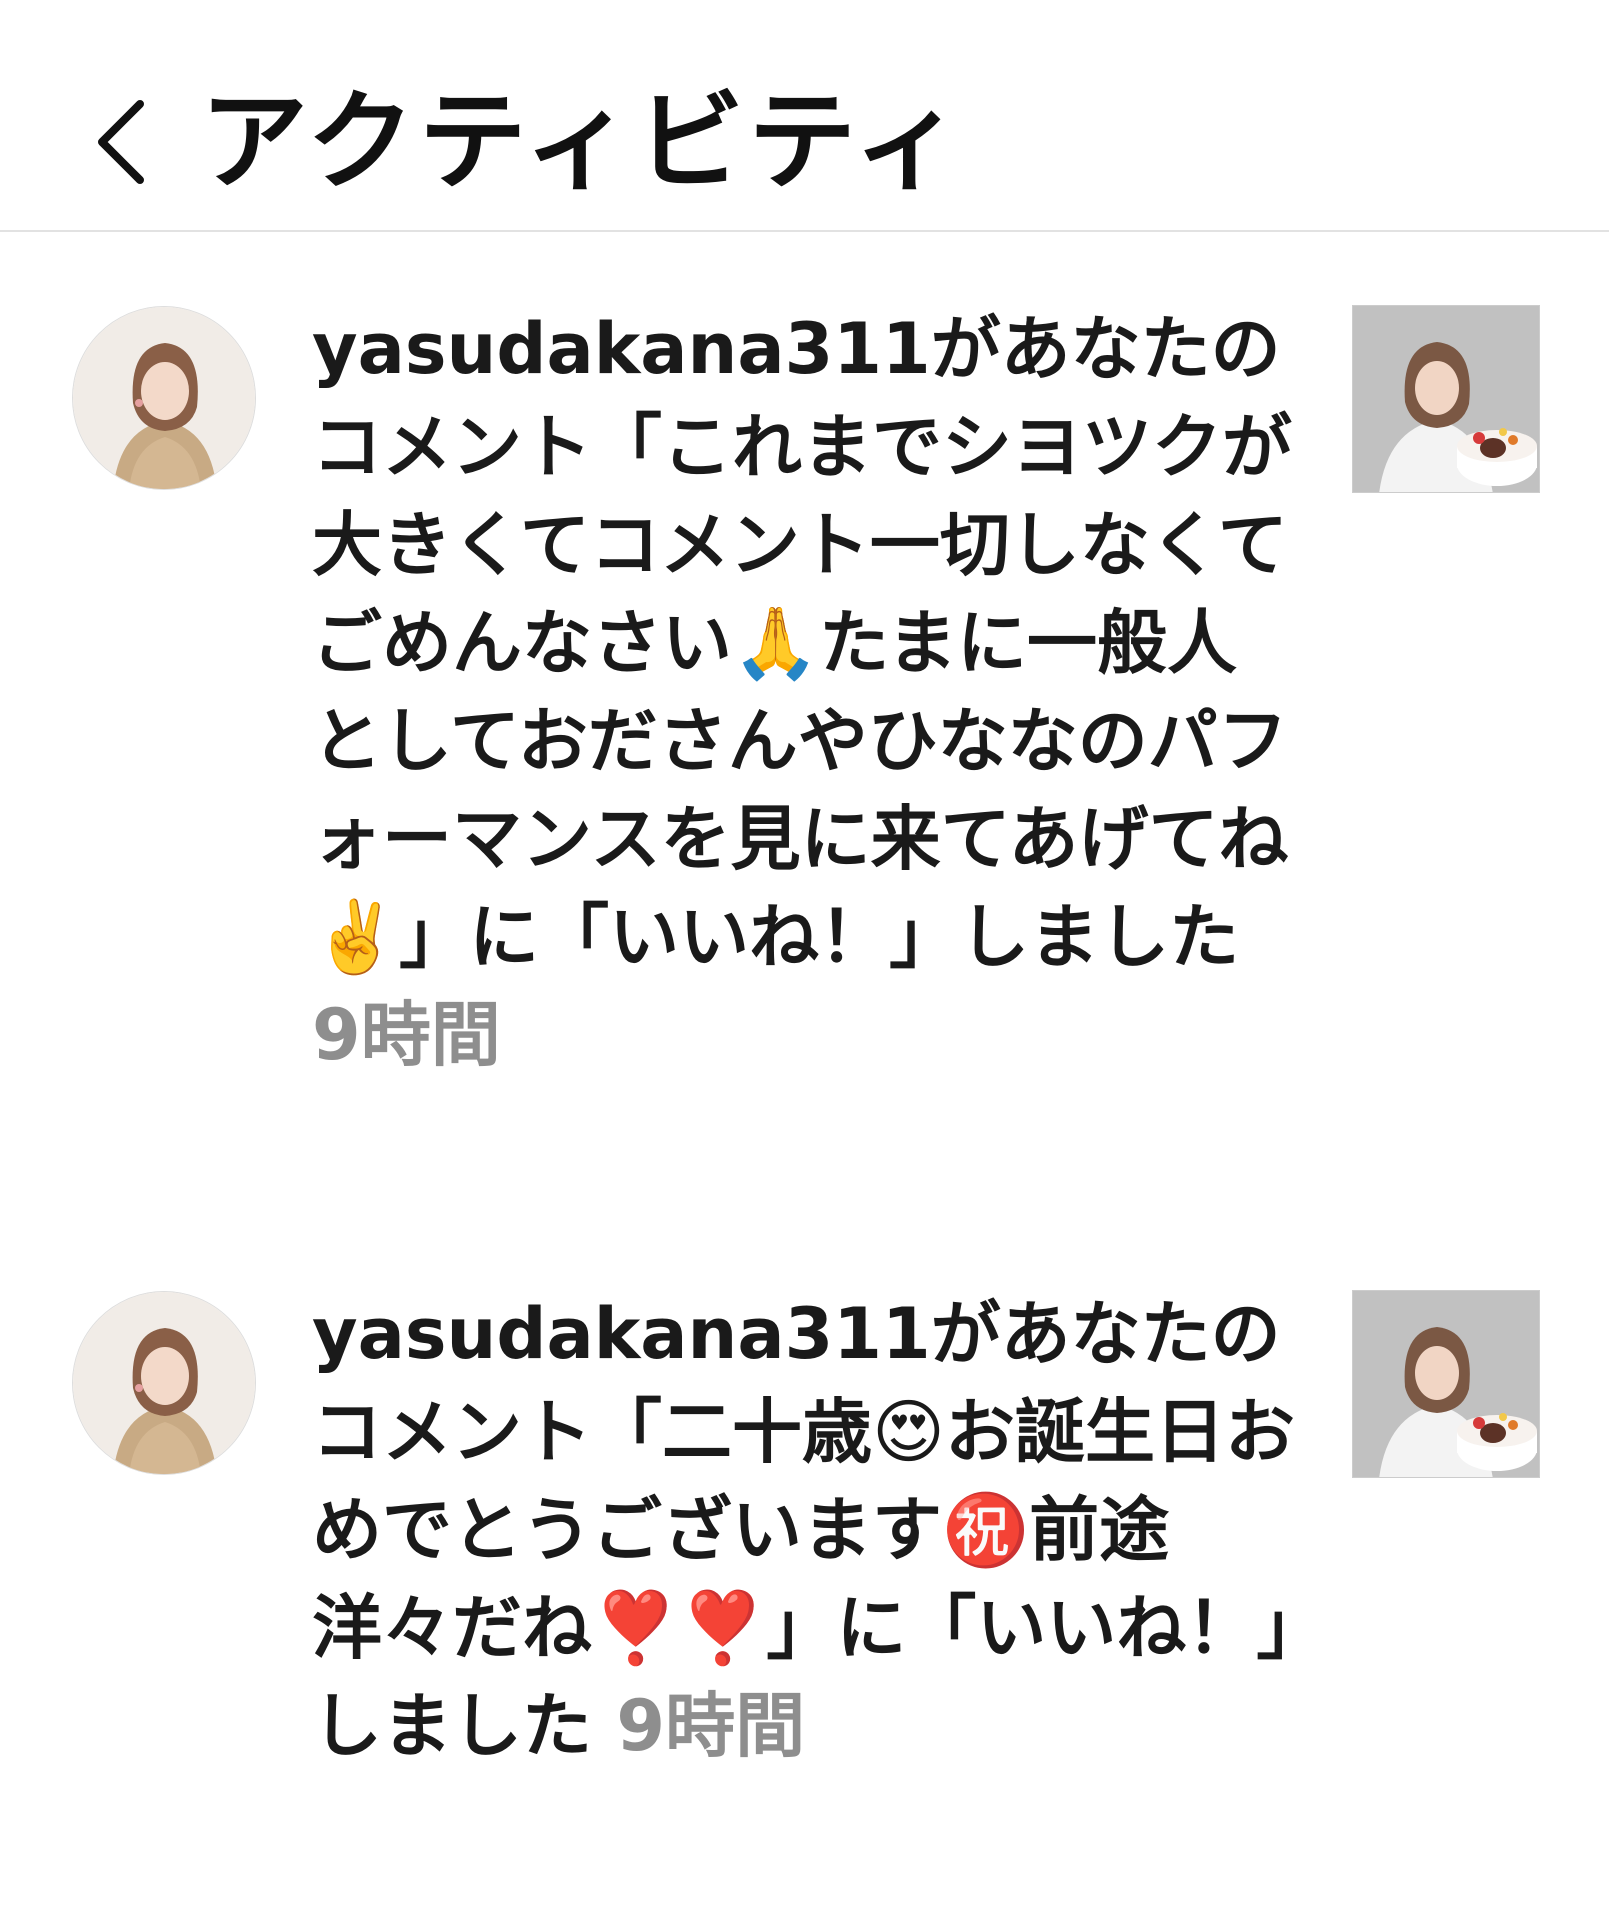 This screenshot has height=1920, width=1609. I want to click on page-title: アクティビティ, so click(583, 142).